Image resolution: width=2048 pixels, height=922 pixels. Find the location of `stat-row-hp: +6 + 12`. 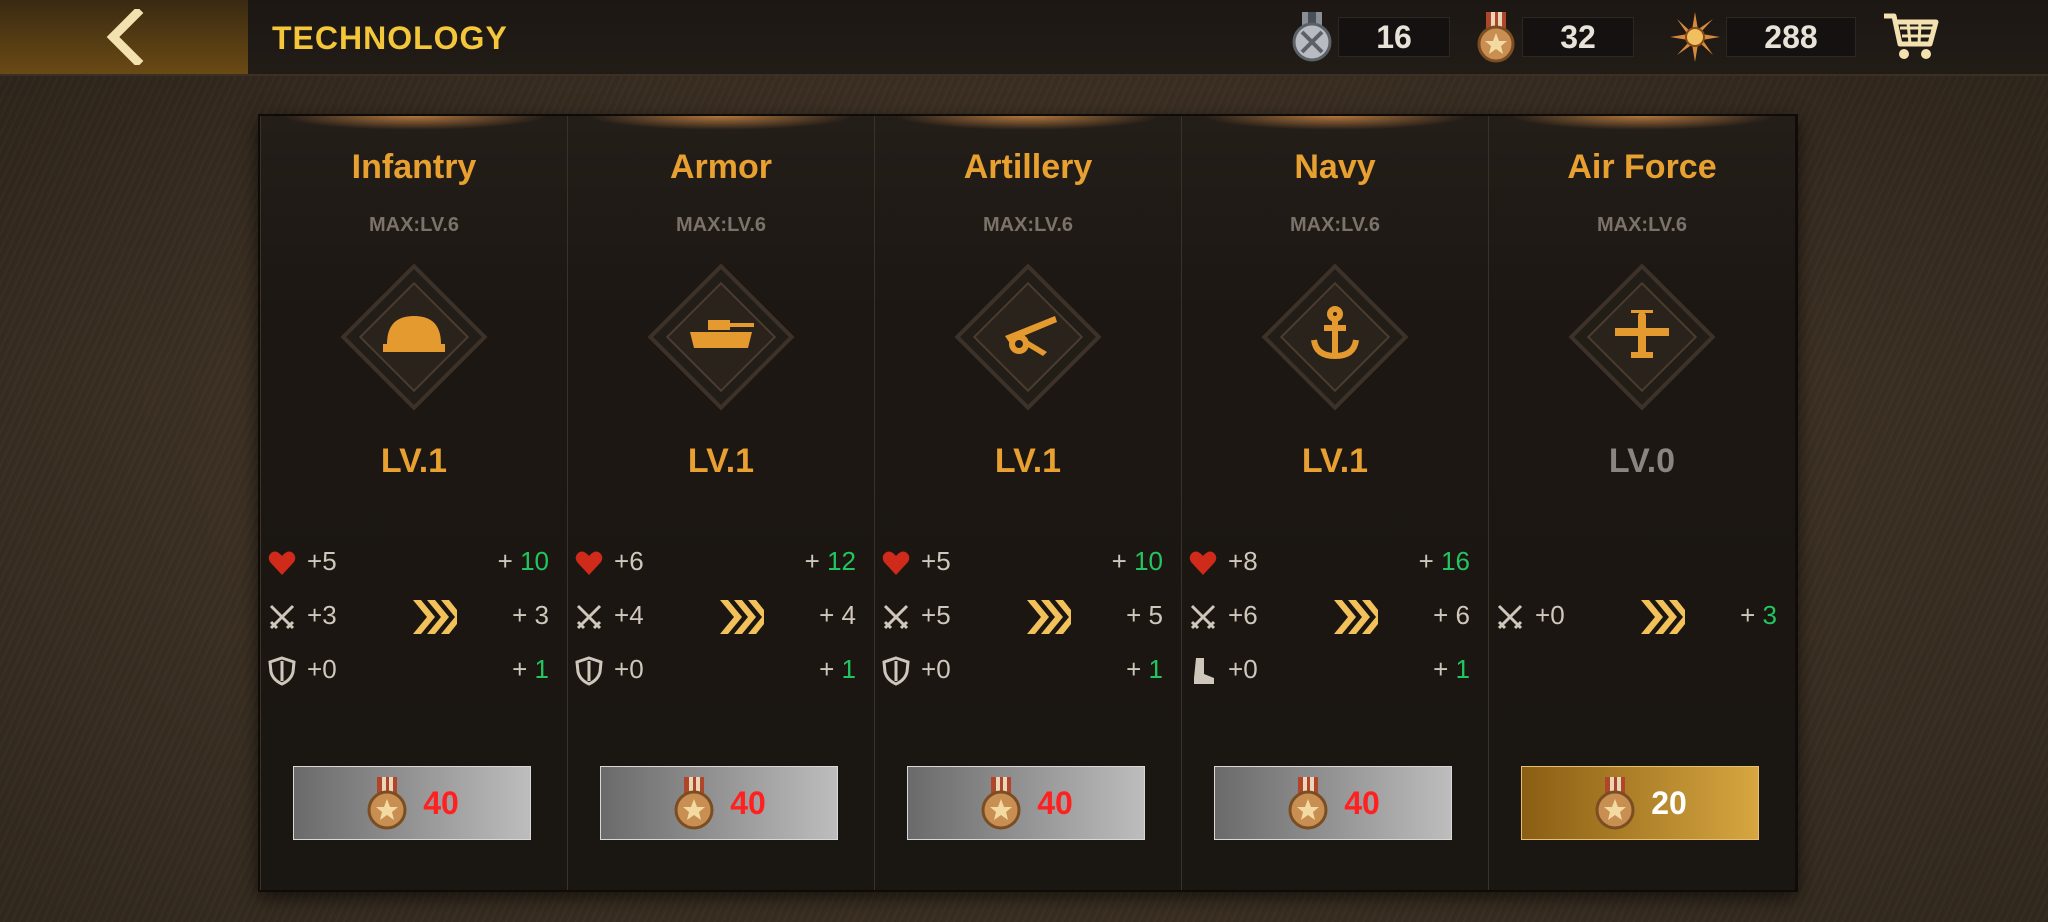

stat-row-hp: +6 + 12 is located at coordinates (721, 563).